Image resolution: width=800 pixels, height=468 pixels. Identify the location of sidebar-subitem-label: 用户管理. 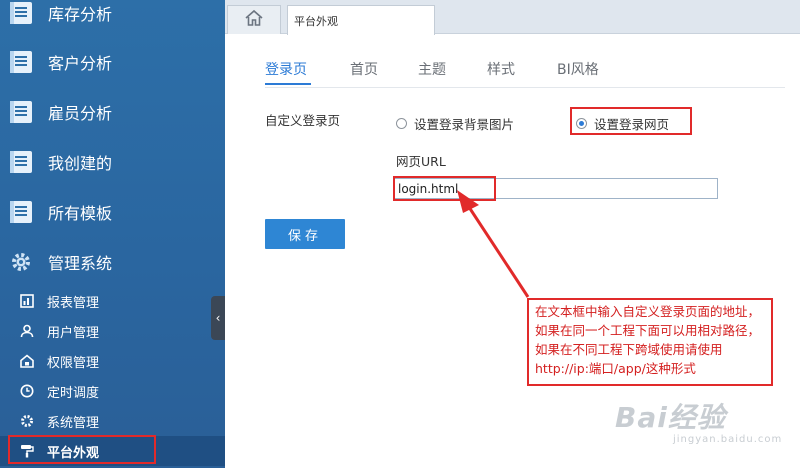
(73, 333).